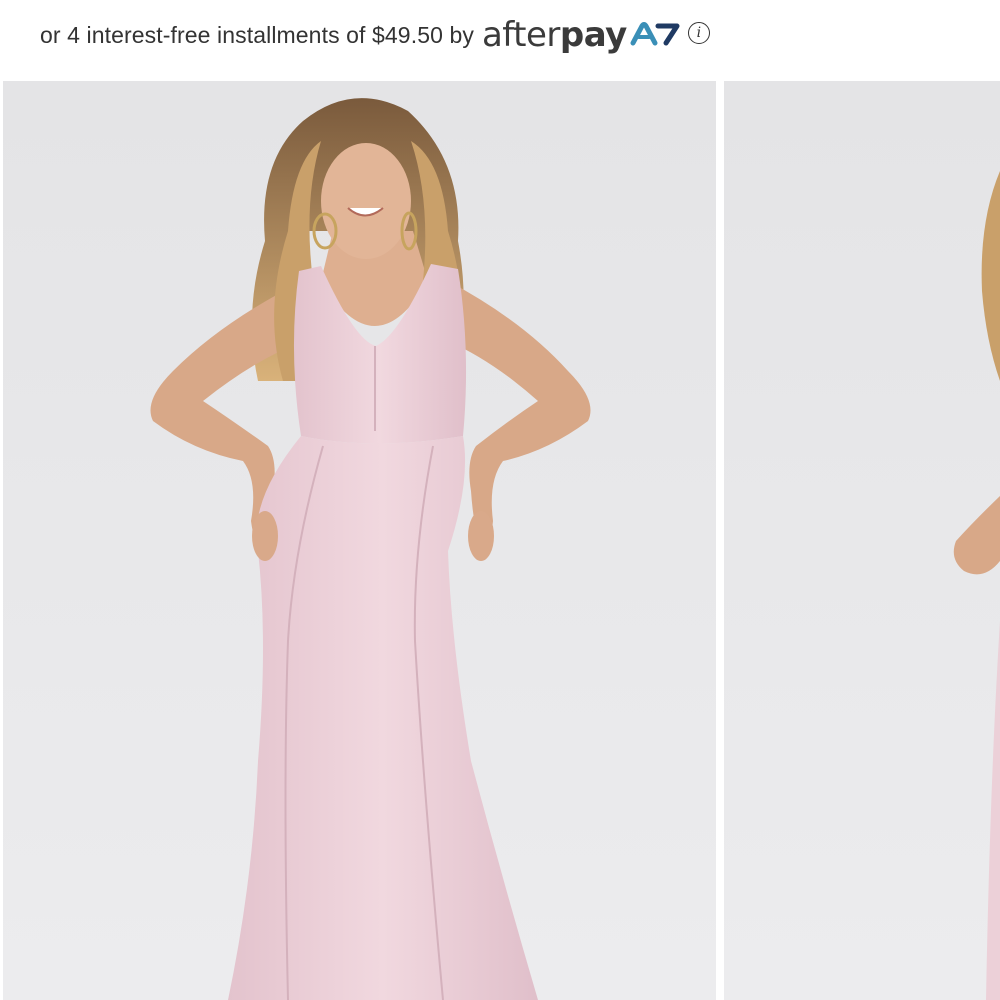 This screenshot has width=1000, height=1000. What do you see at coordinates (656, 36) in the screenshot?
I see `afterpay-arrows-icon` at bounding box center [656, 36].